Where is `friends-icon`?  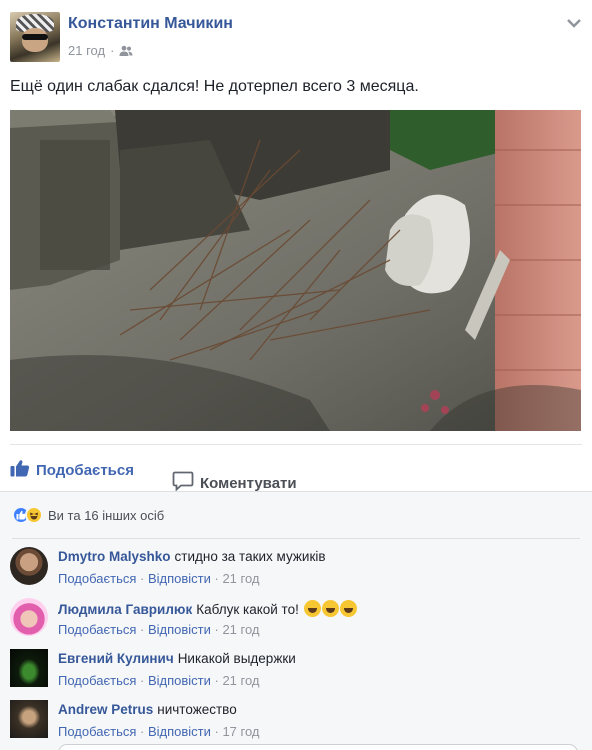 friends-icon is located at coordinates (126, 51).